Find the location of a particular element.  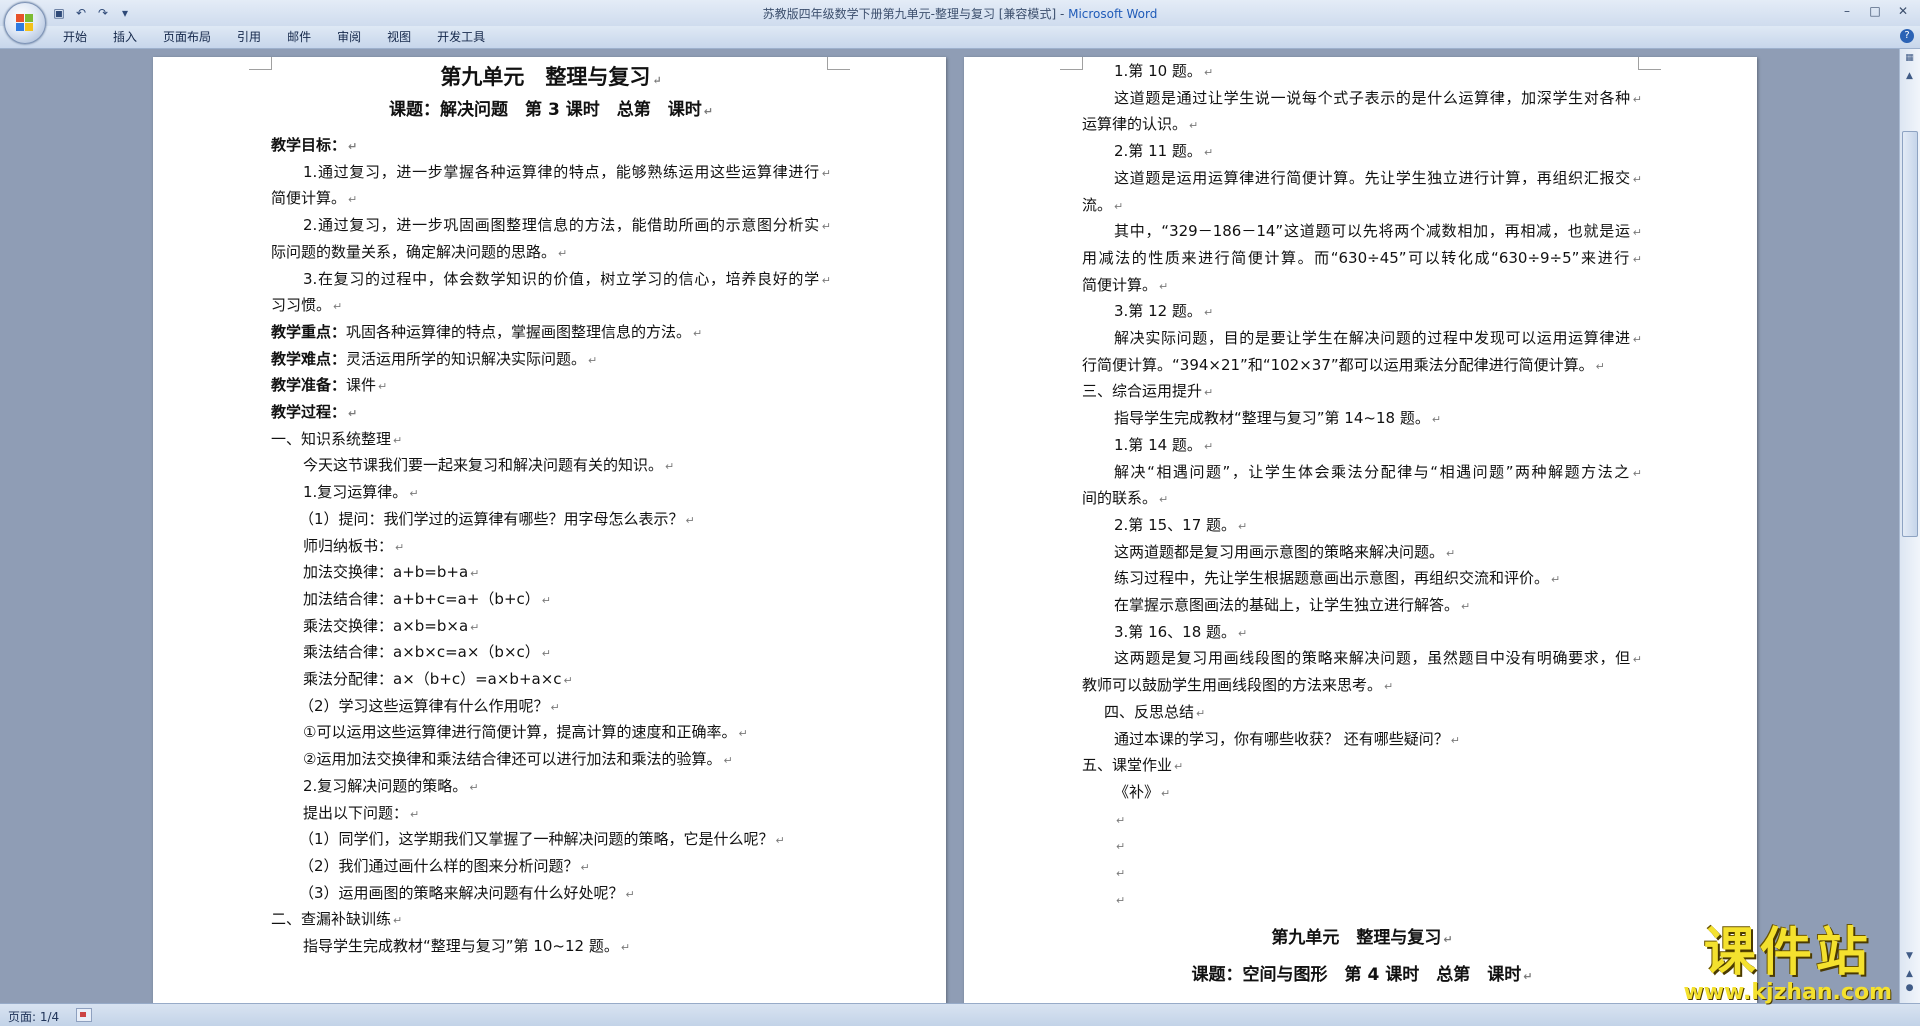

line-text: 三、综合运用提升 is located at coordinates (1142, 391).